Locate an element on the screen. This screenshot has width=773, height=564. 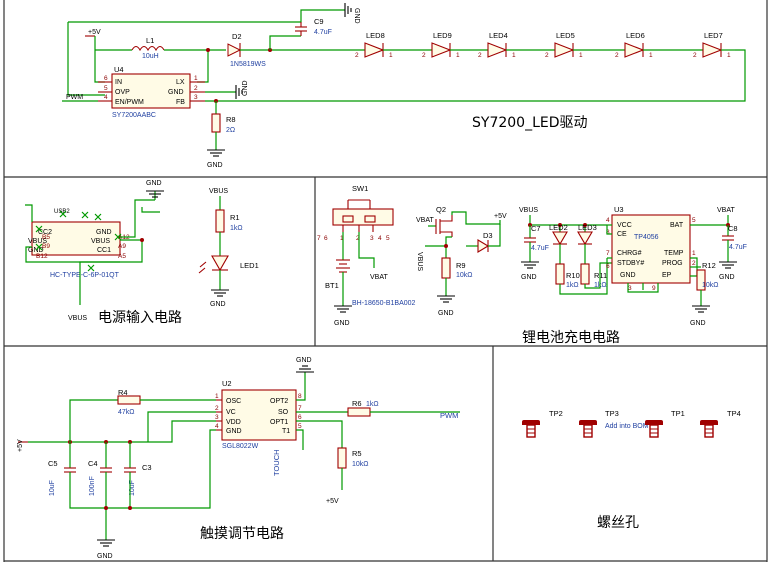
screw-holes-section: TP2 TP3 Add into BOM TP1 TP4 螺丝孔 is located at coordinates (631, 470).